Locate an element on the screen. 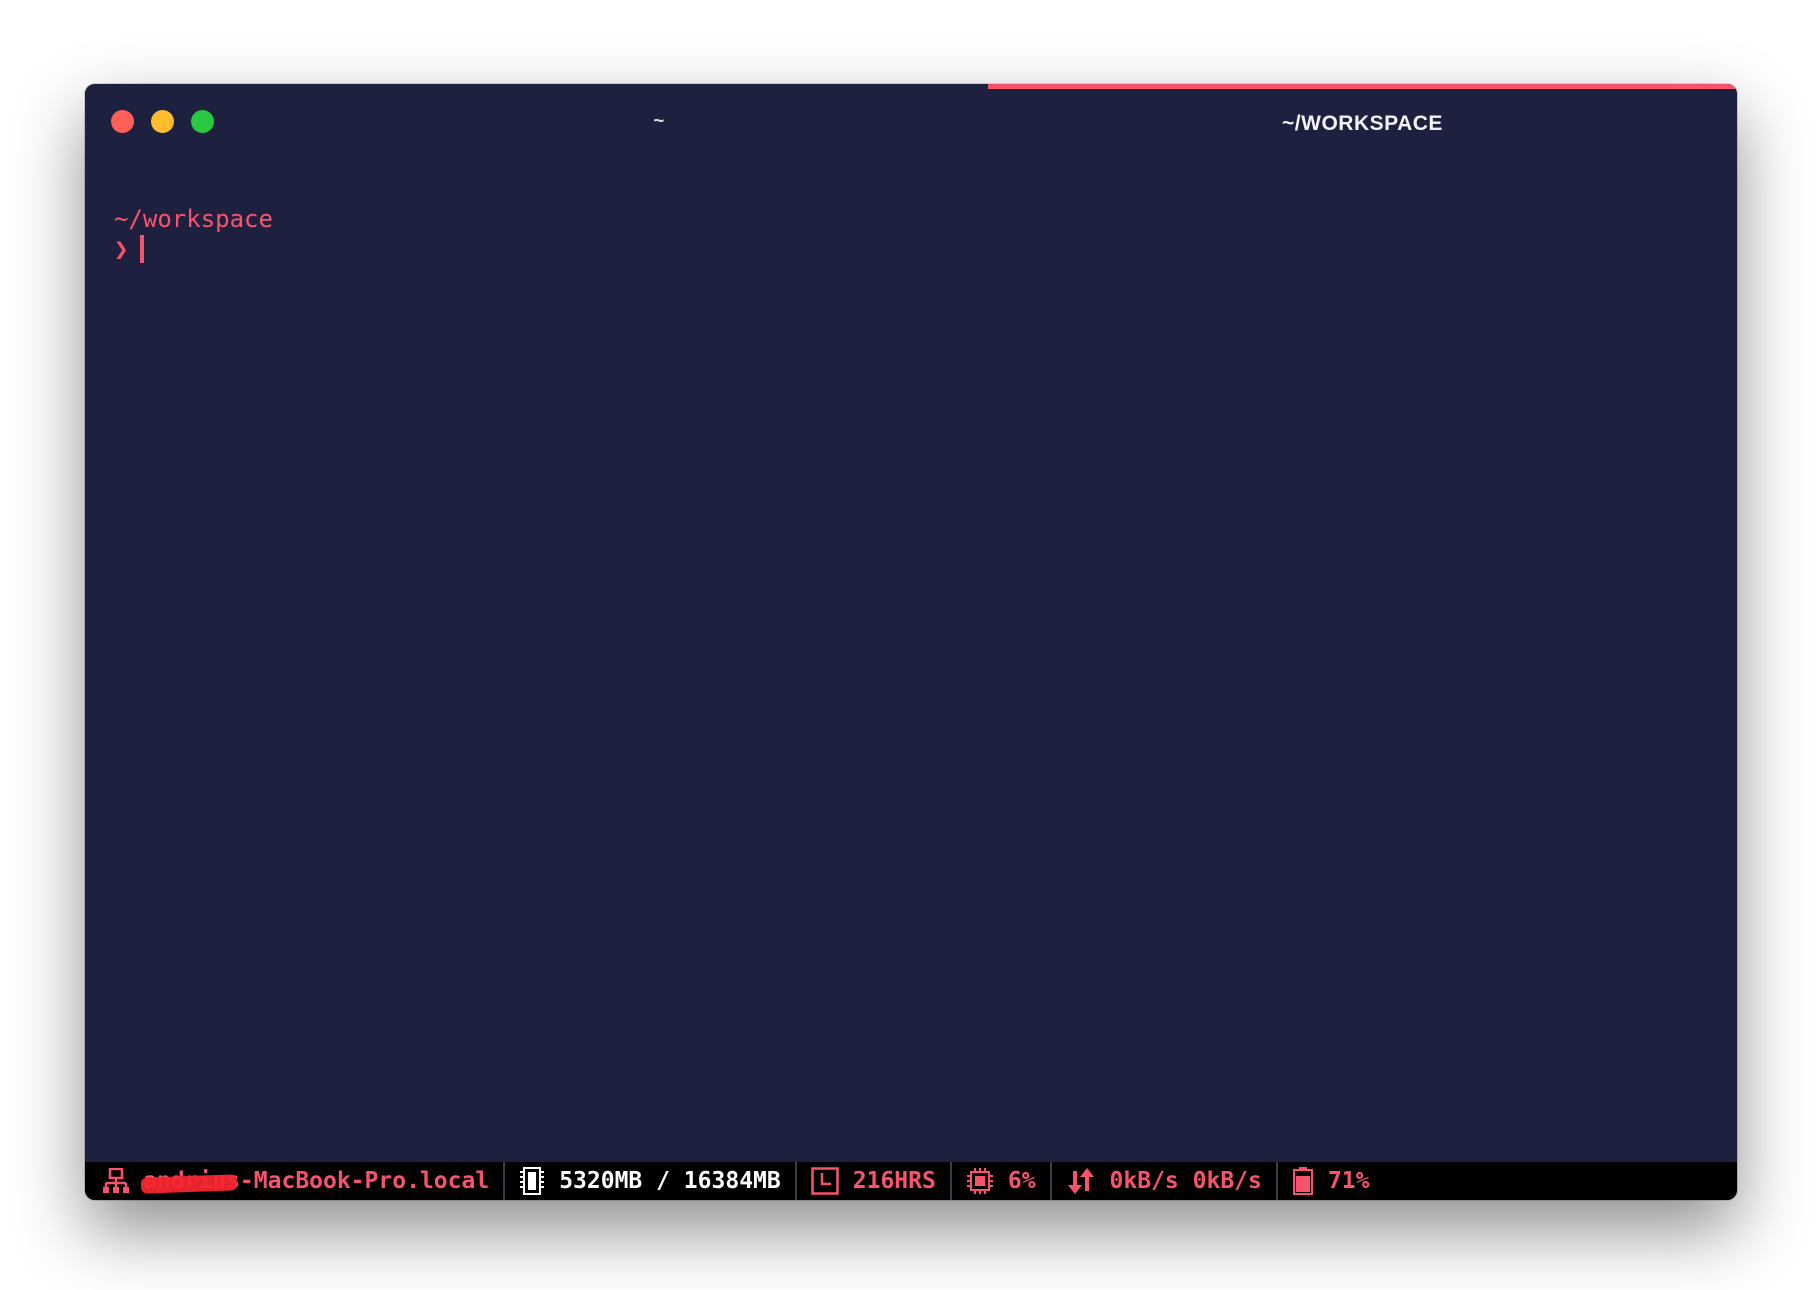 The image size is (1818, 1290). tab-workspace: ~/WORKSPACE is located at coordinates (1362, 122).